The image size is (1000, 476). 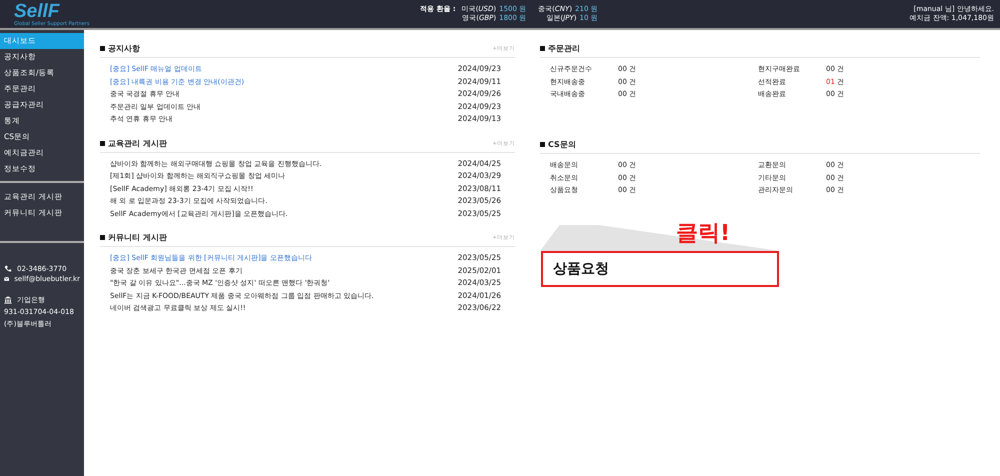 I want to click on mail-icon, so click(x=7, y=279).